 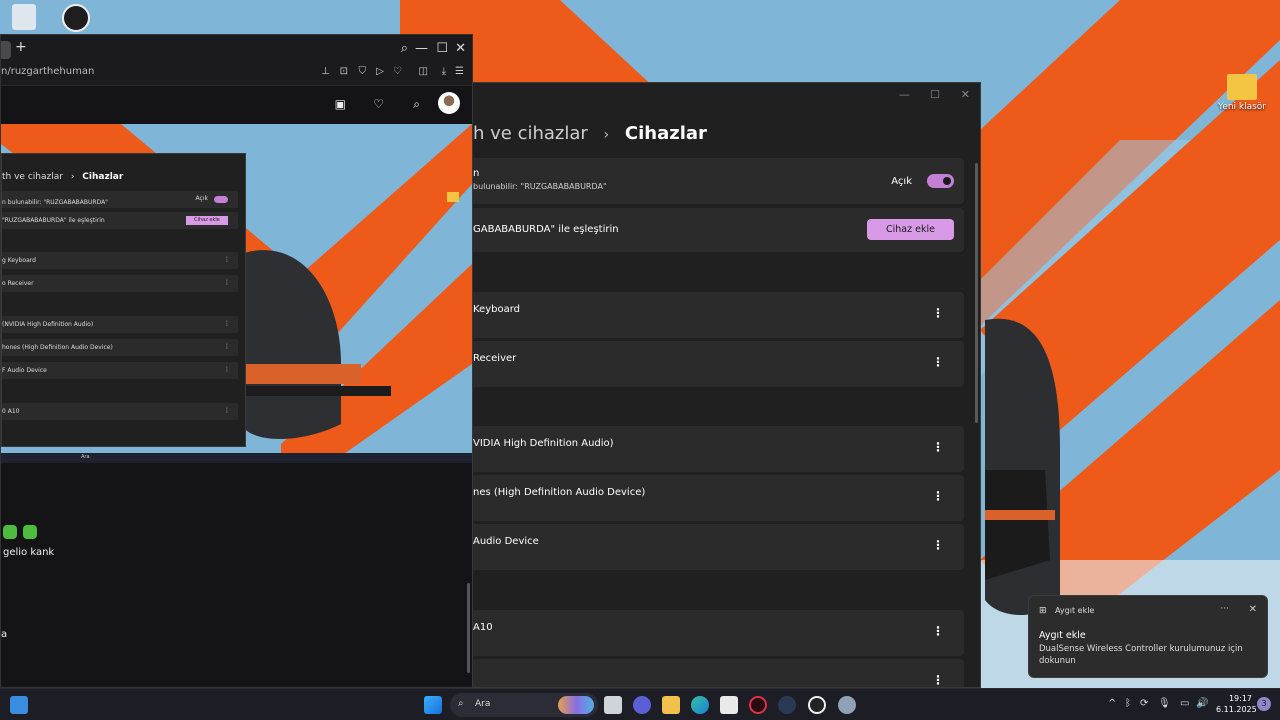 I want to click on stream-taskbar-search: Ara, so click(x=85, y=457).